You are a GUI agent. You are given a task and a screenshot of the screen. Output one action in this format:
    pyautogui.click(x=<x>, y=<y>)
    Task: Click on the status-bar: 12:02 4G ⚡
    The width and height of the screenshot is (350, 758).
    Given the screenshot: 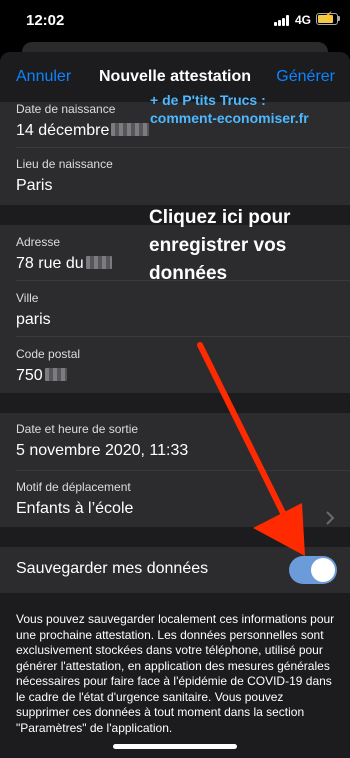 What is the action you would take?
    pyautogui.click(x=175, y=22)
    